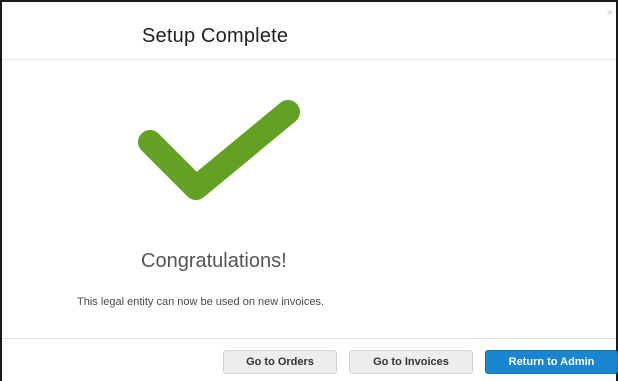 The height and width of the screenshot is (381, 618). Describe the element at coordinates (411, 362) in the screenshot. I see `go-to-invoices-button: Go to Invoices` at that location.